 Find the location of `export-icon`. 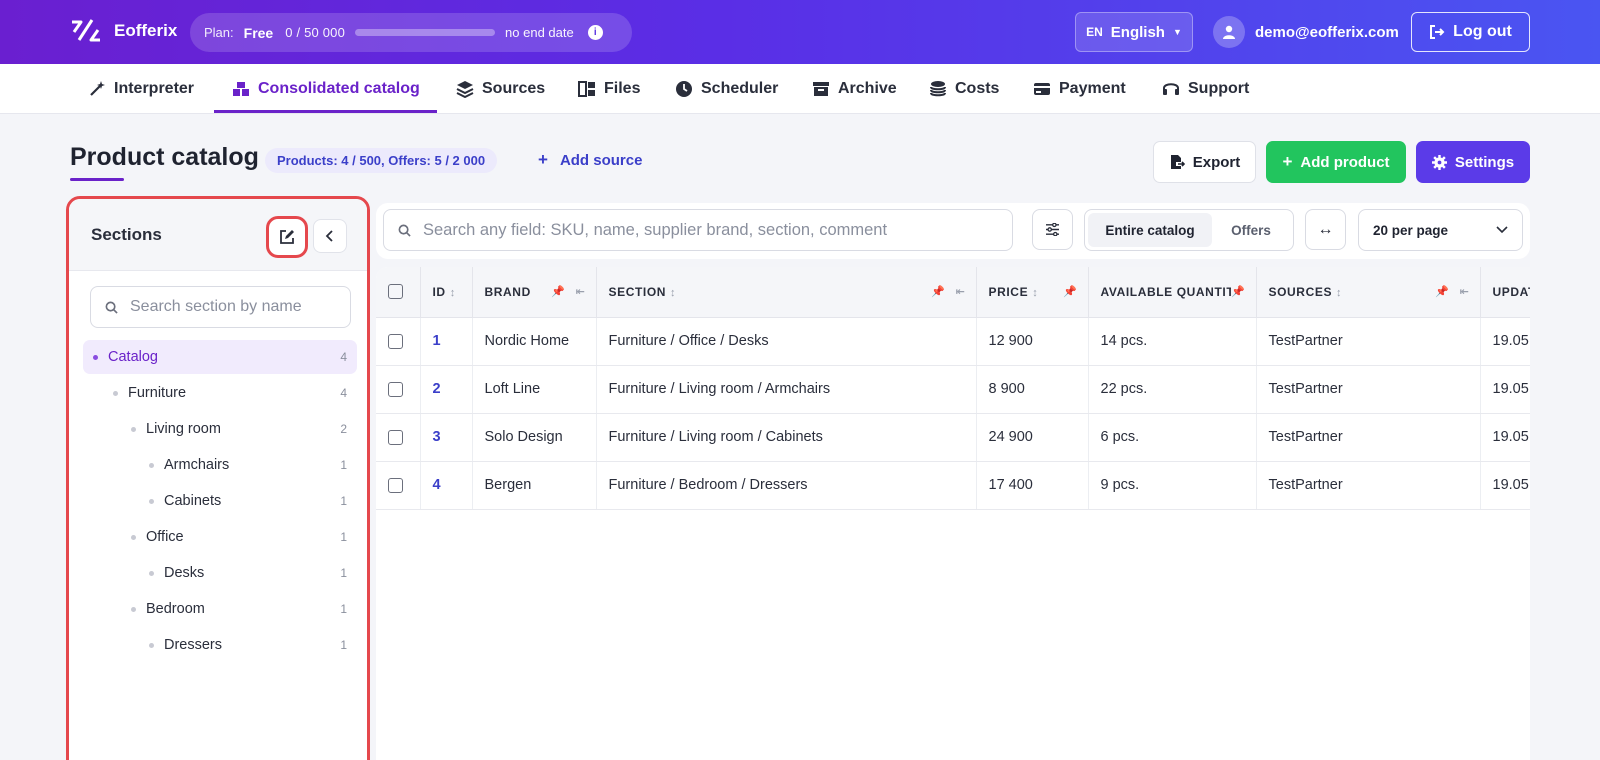

export-icon is located at coordinates (1177, 162).